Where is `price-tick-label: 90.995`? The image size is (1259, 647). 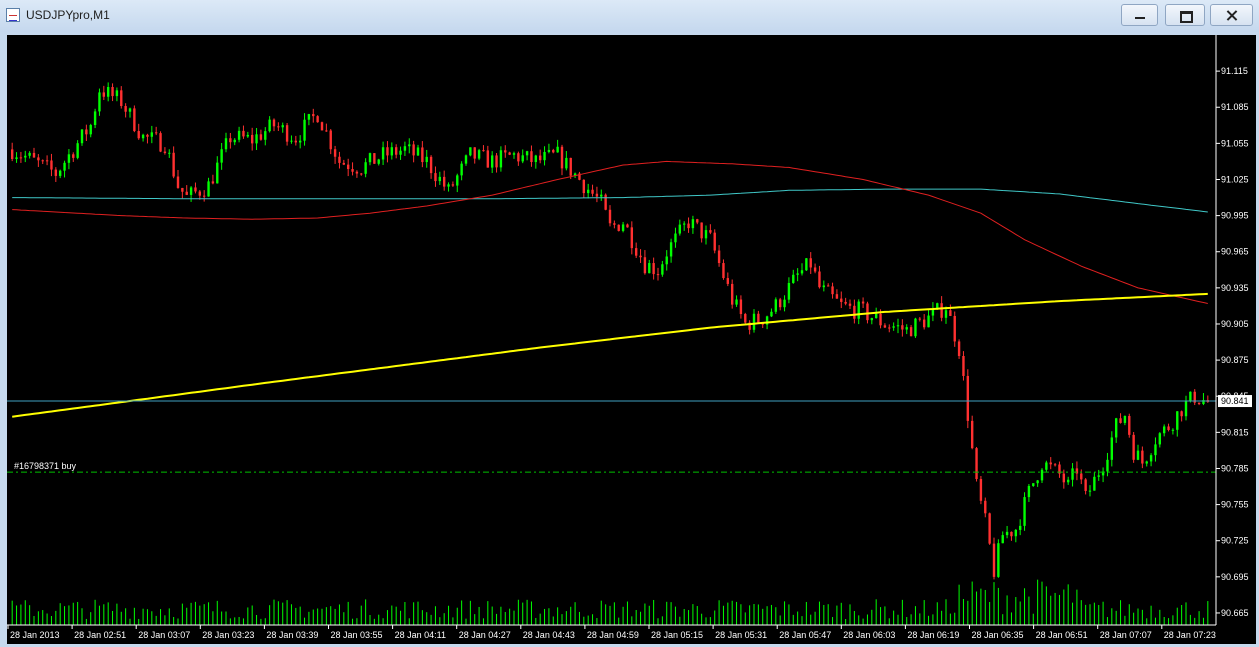 price-tick-label: 90.995 is located at coordinates (1235, 216).